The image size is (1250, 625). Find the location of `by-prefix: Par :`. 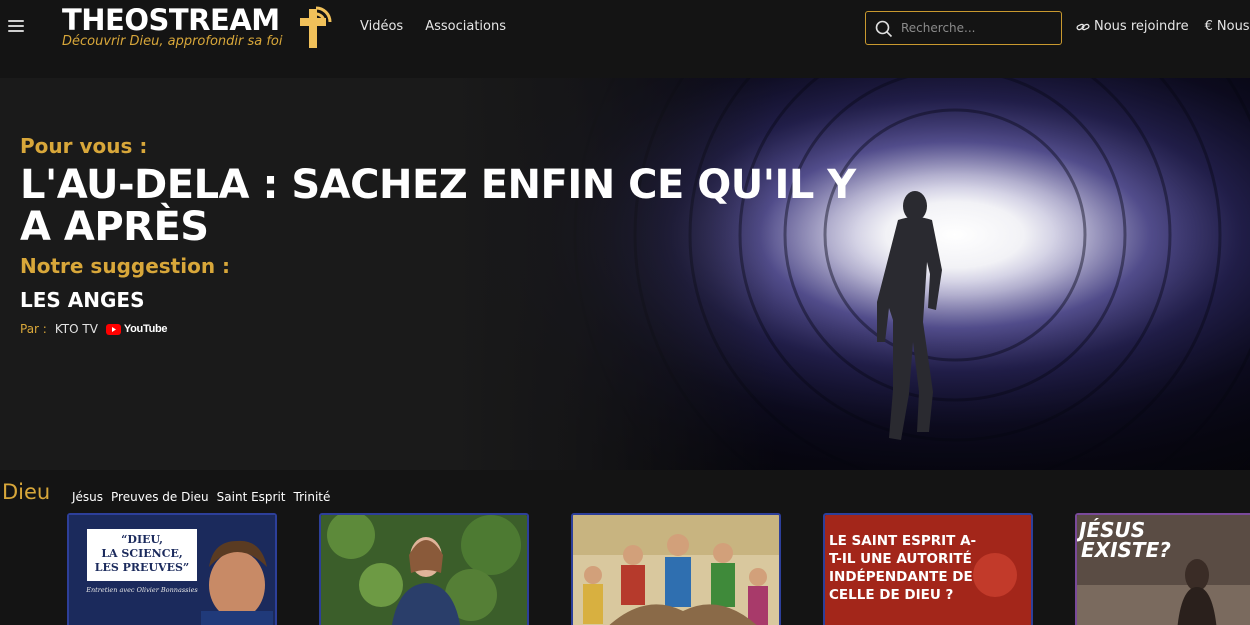

by-prefix: Par : is located at coordinates (33, 329).